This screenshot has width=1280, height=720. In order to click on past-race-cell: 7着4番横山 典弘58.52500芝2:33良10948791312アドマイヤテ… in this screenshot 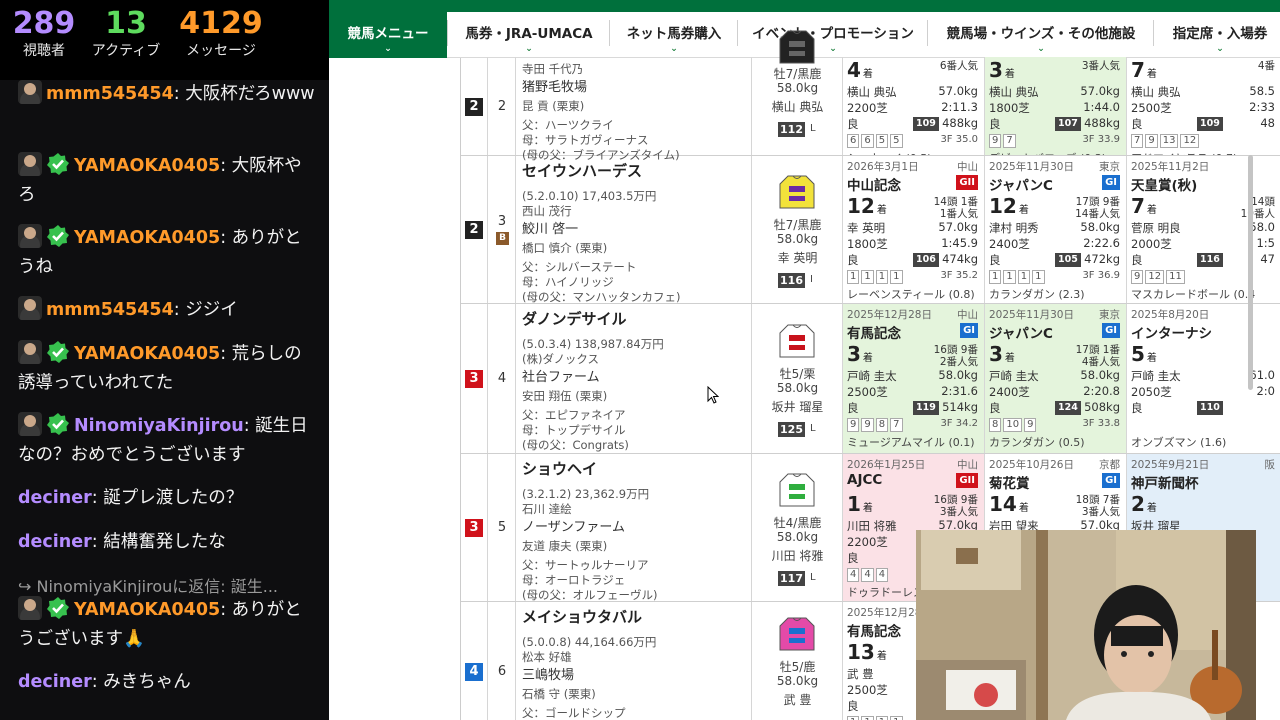, I will do `click(1203, 106)`.